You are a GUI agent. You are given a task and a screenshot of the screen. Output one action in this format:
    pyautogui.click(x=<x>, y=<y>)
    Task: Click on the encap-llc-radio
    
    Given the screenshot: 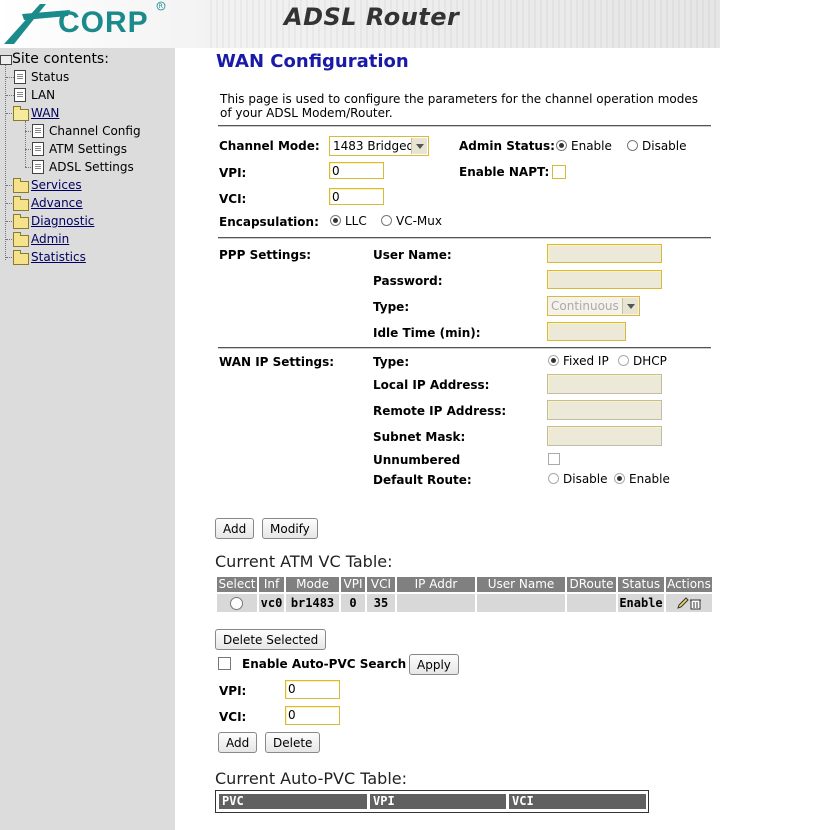 What is the action you would take?
    pyautogui.click(x=335, y=220)
    